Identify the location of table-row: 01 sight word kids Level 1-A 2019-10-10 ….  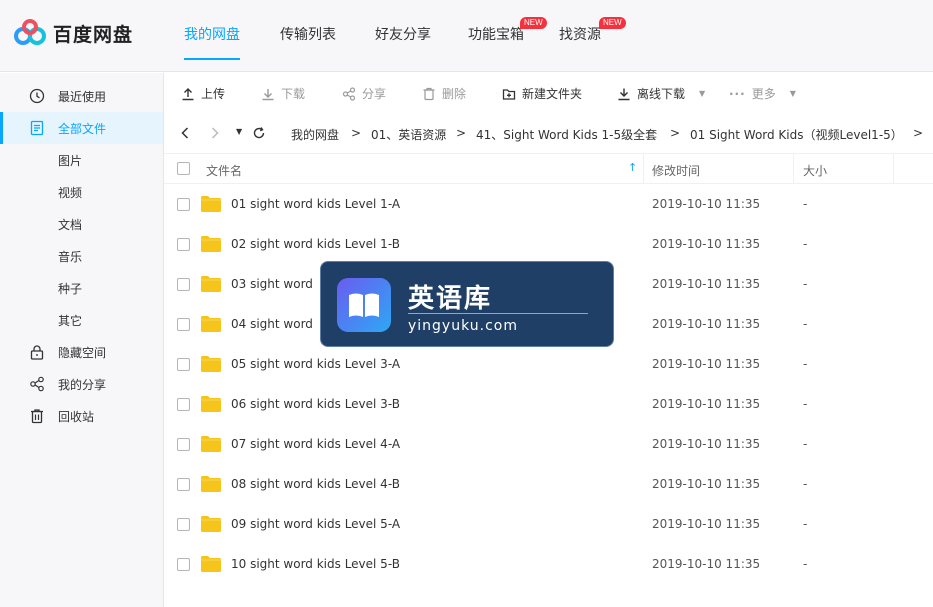
(548, 204).